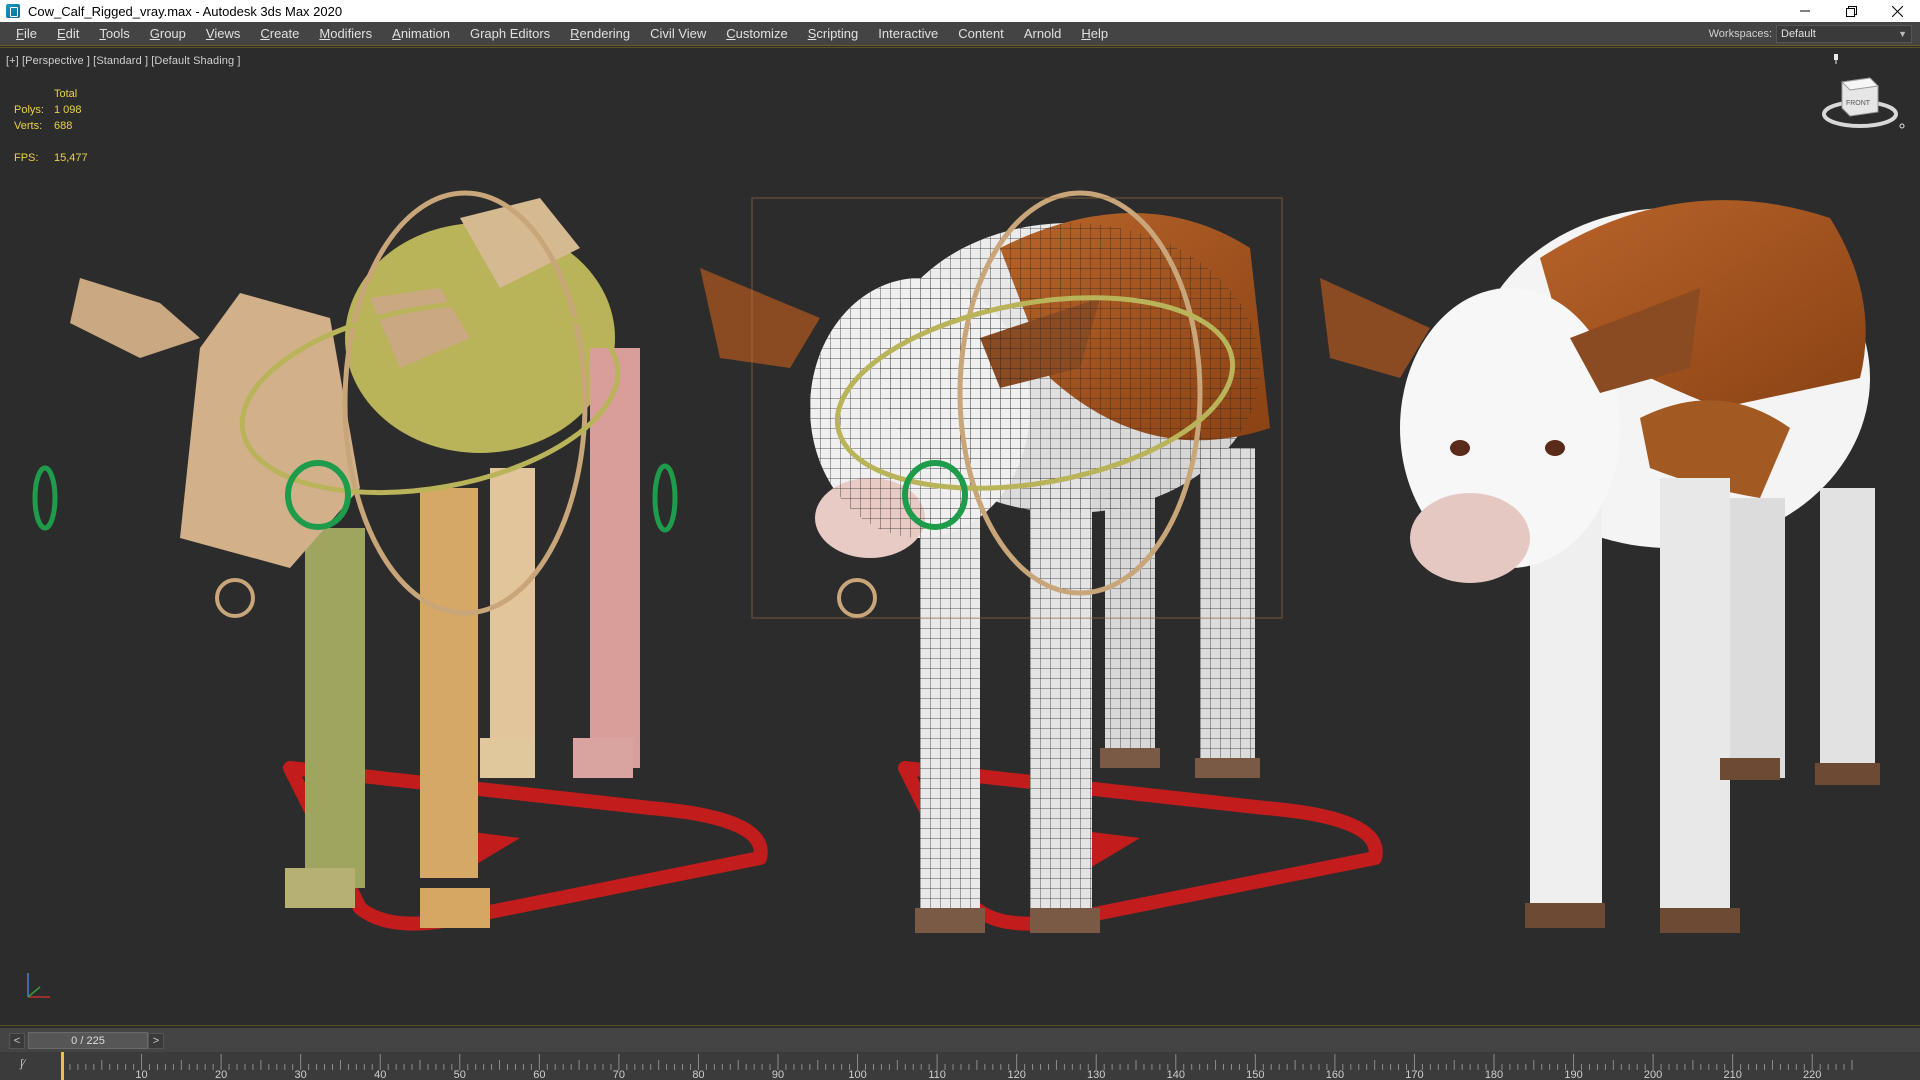  I want to click on menu-mnemonic: G, so click(154, 33).